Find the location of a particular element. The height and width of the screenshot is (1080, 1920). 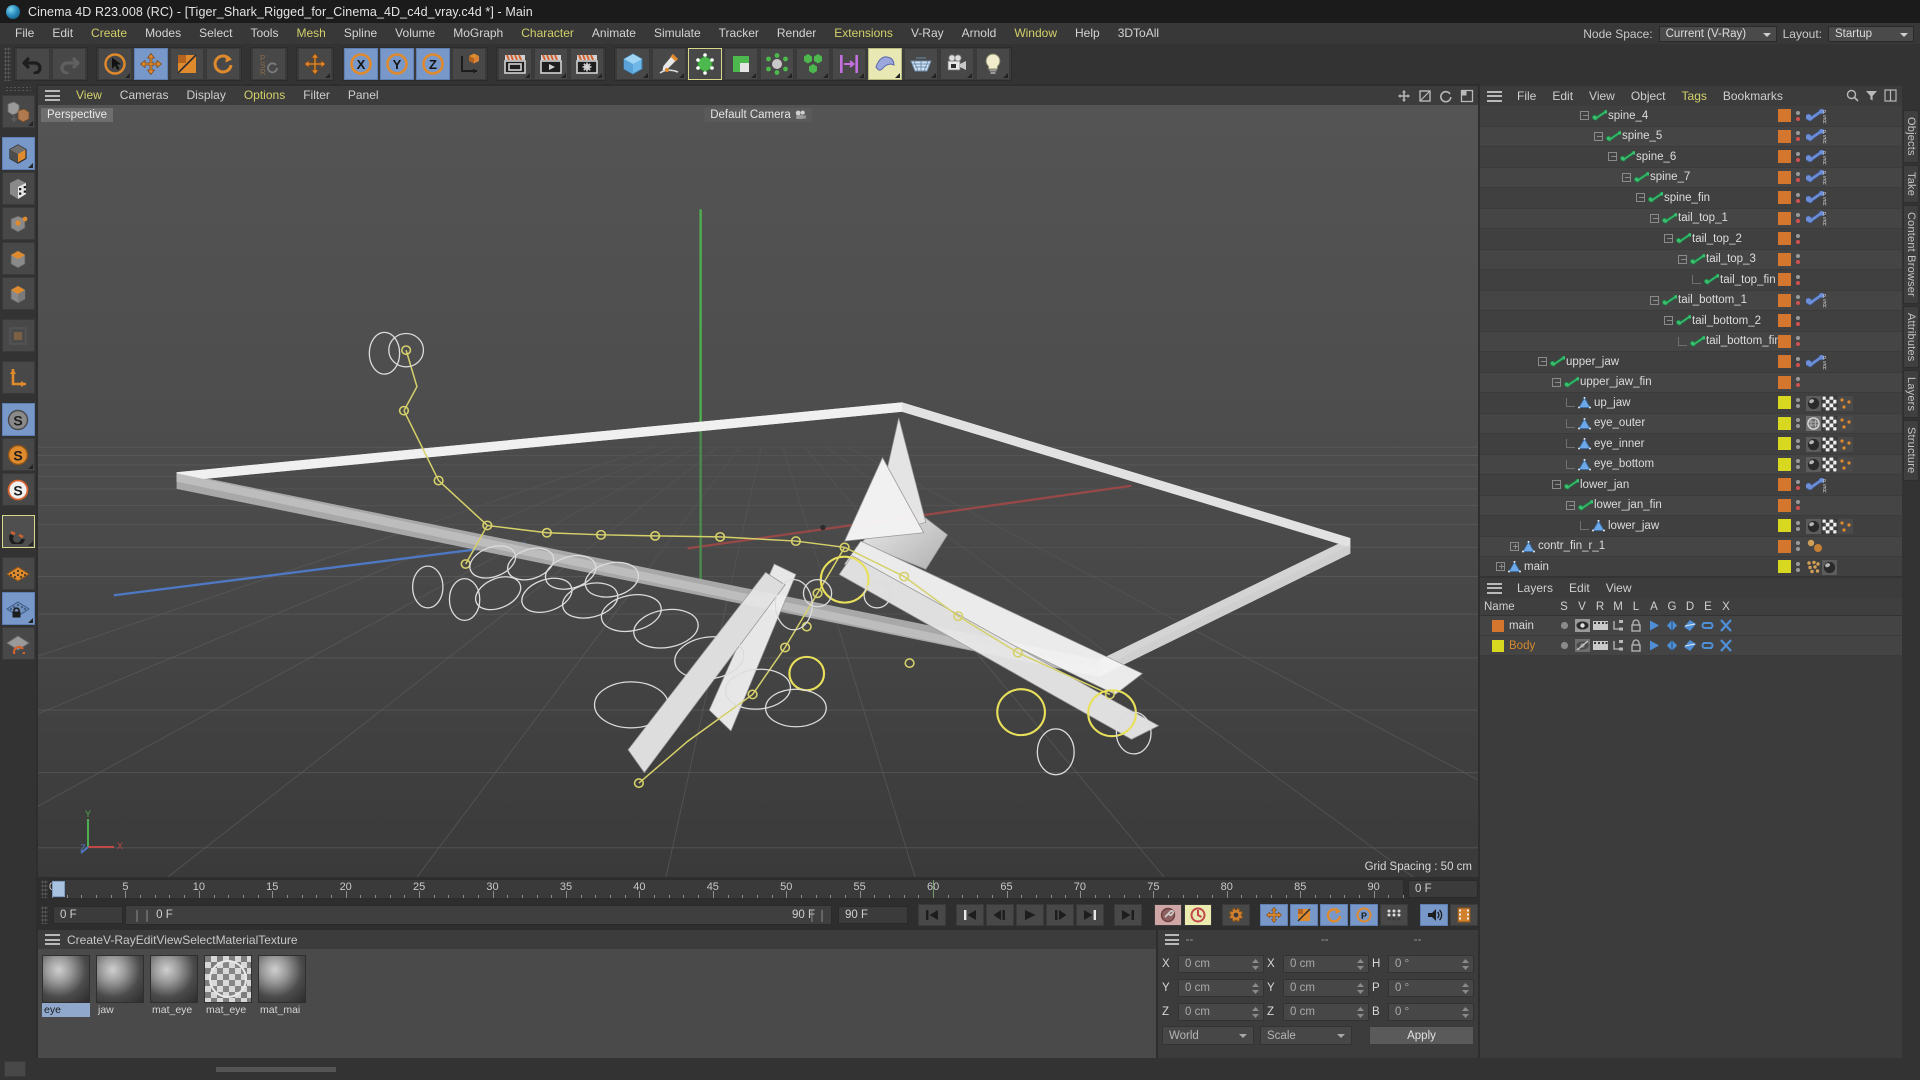

viewport-menu-display: Display is located at coordinates (205, 95).